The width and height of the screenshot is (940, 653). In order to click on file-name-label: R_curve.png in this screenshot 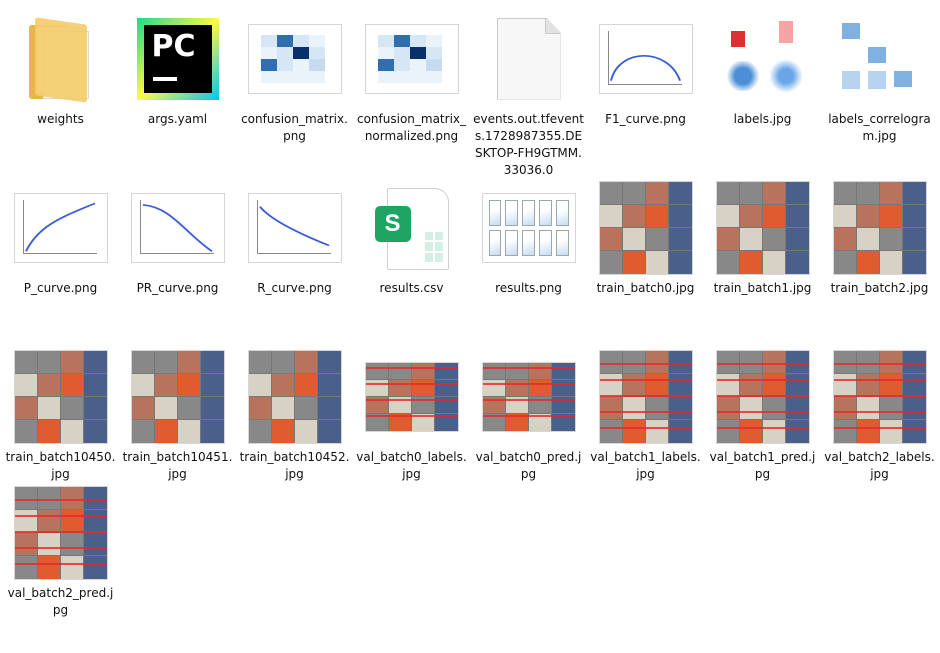, I will do `click(294, 288)`.